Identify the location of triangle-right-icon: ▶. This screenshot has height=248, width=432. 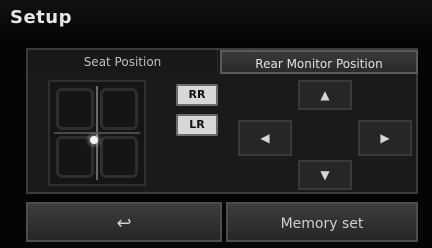
(385, 138).